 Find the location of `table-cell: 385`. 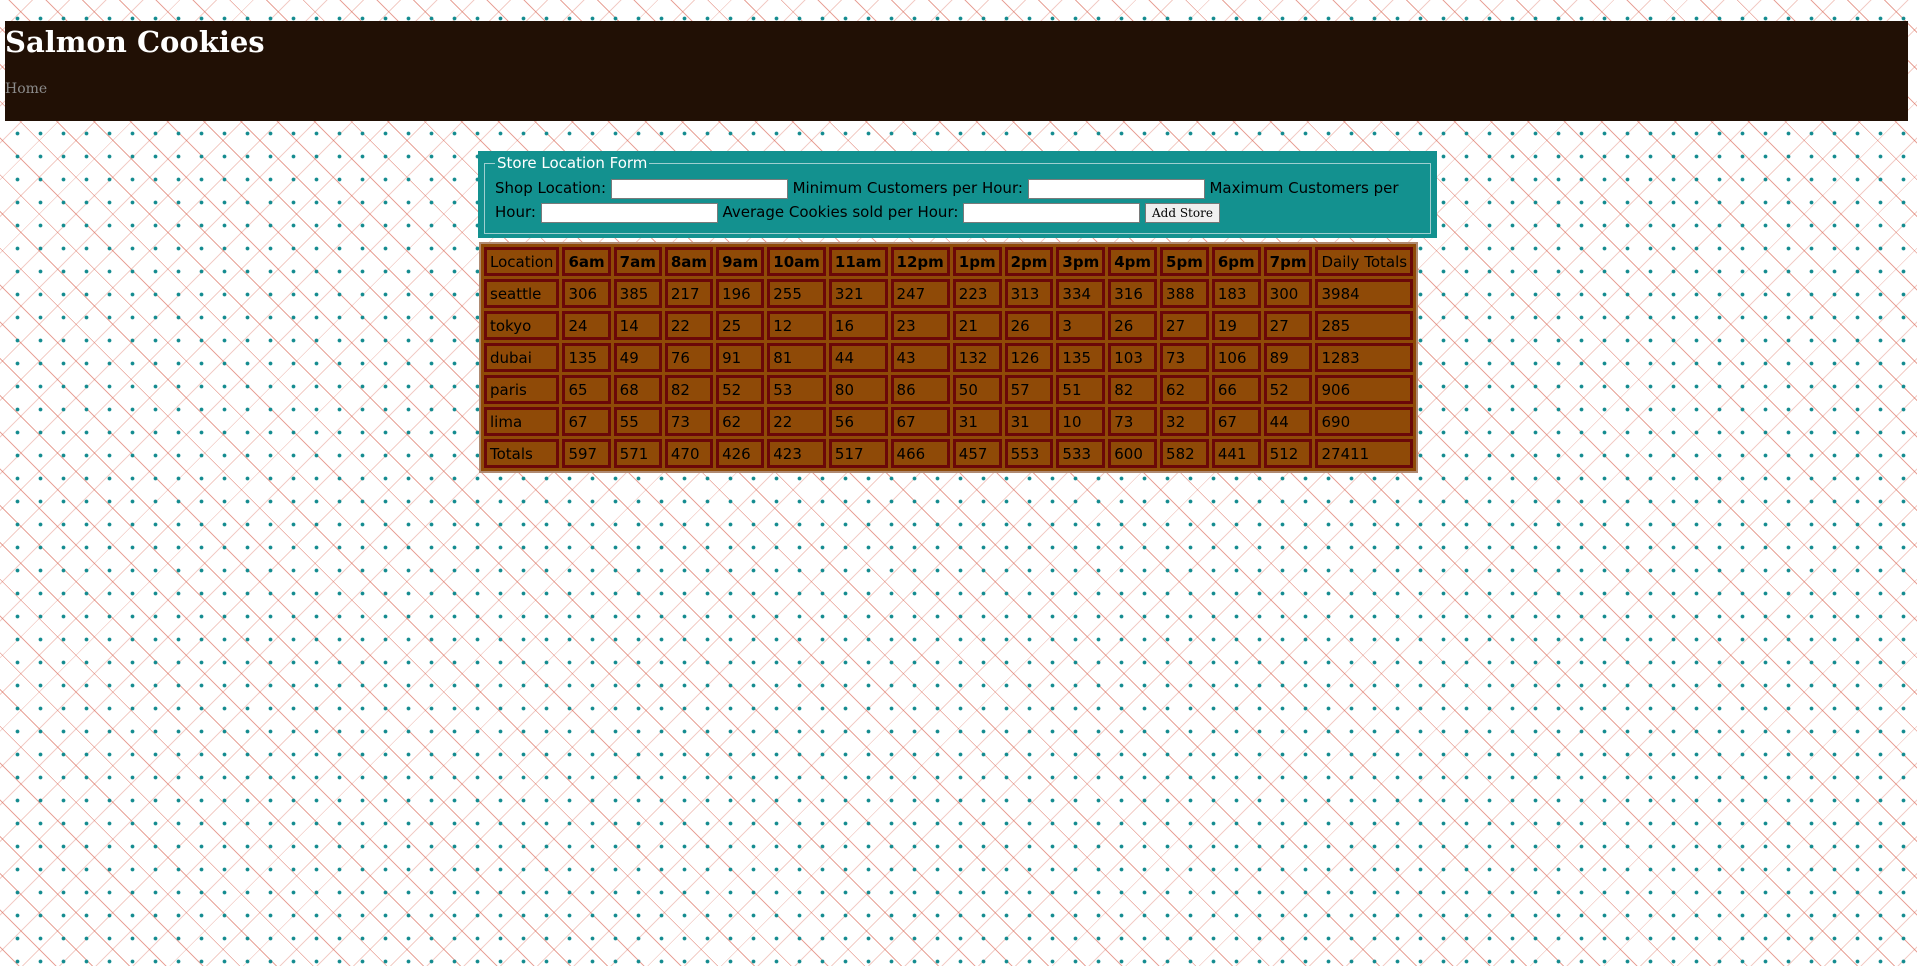

table-cell: 385 is located at coordinates (637, 293).